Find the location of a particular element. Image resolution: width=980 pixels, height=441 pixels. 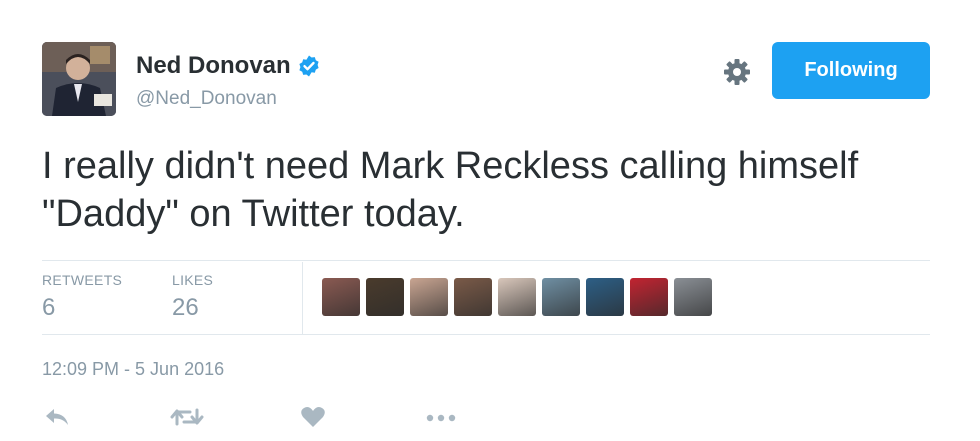

author-name-row: Ned Donovan is located at coordinates (228, 66).